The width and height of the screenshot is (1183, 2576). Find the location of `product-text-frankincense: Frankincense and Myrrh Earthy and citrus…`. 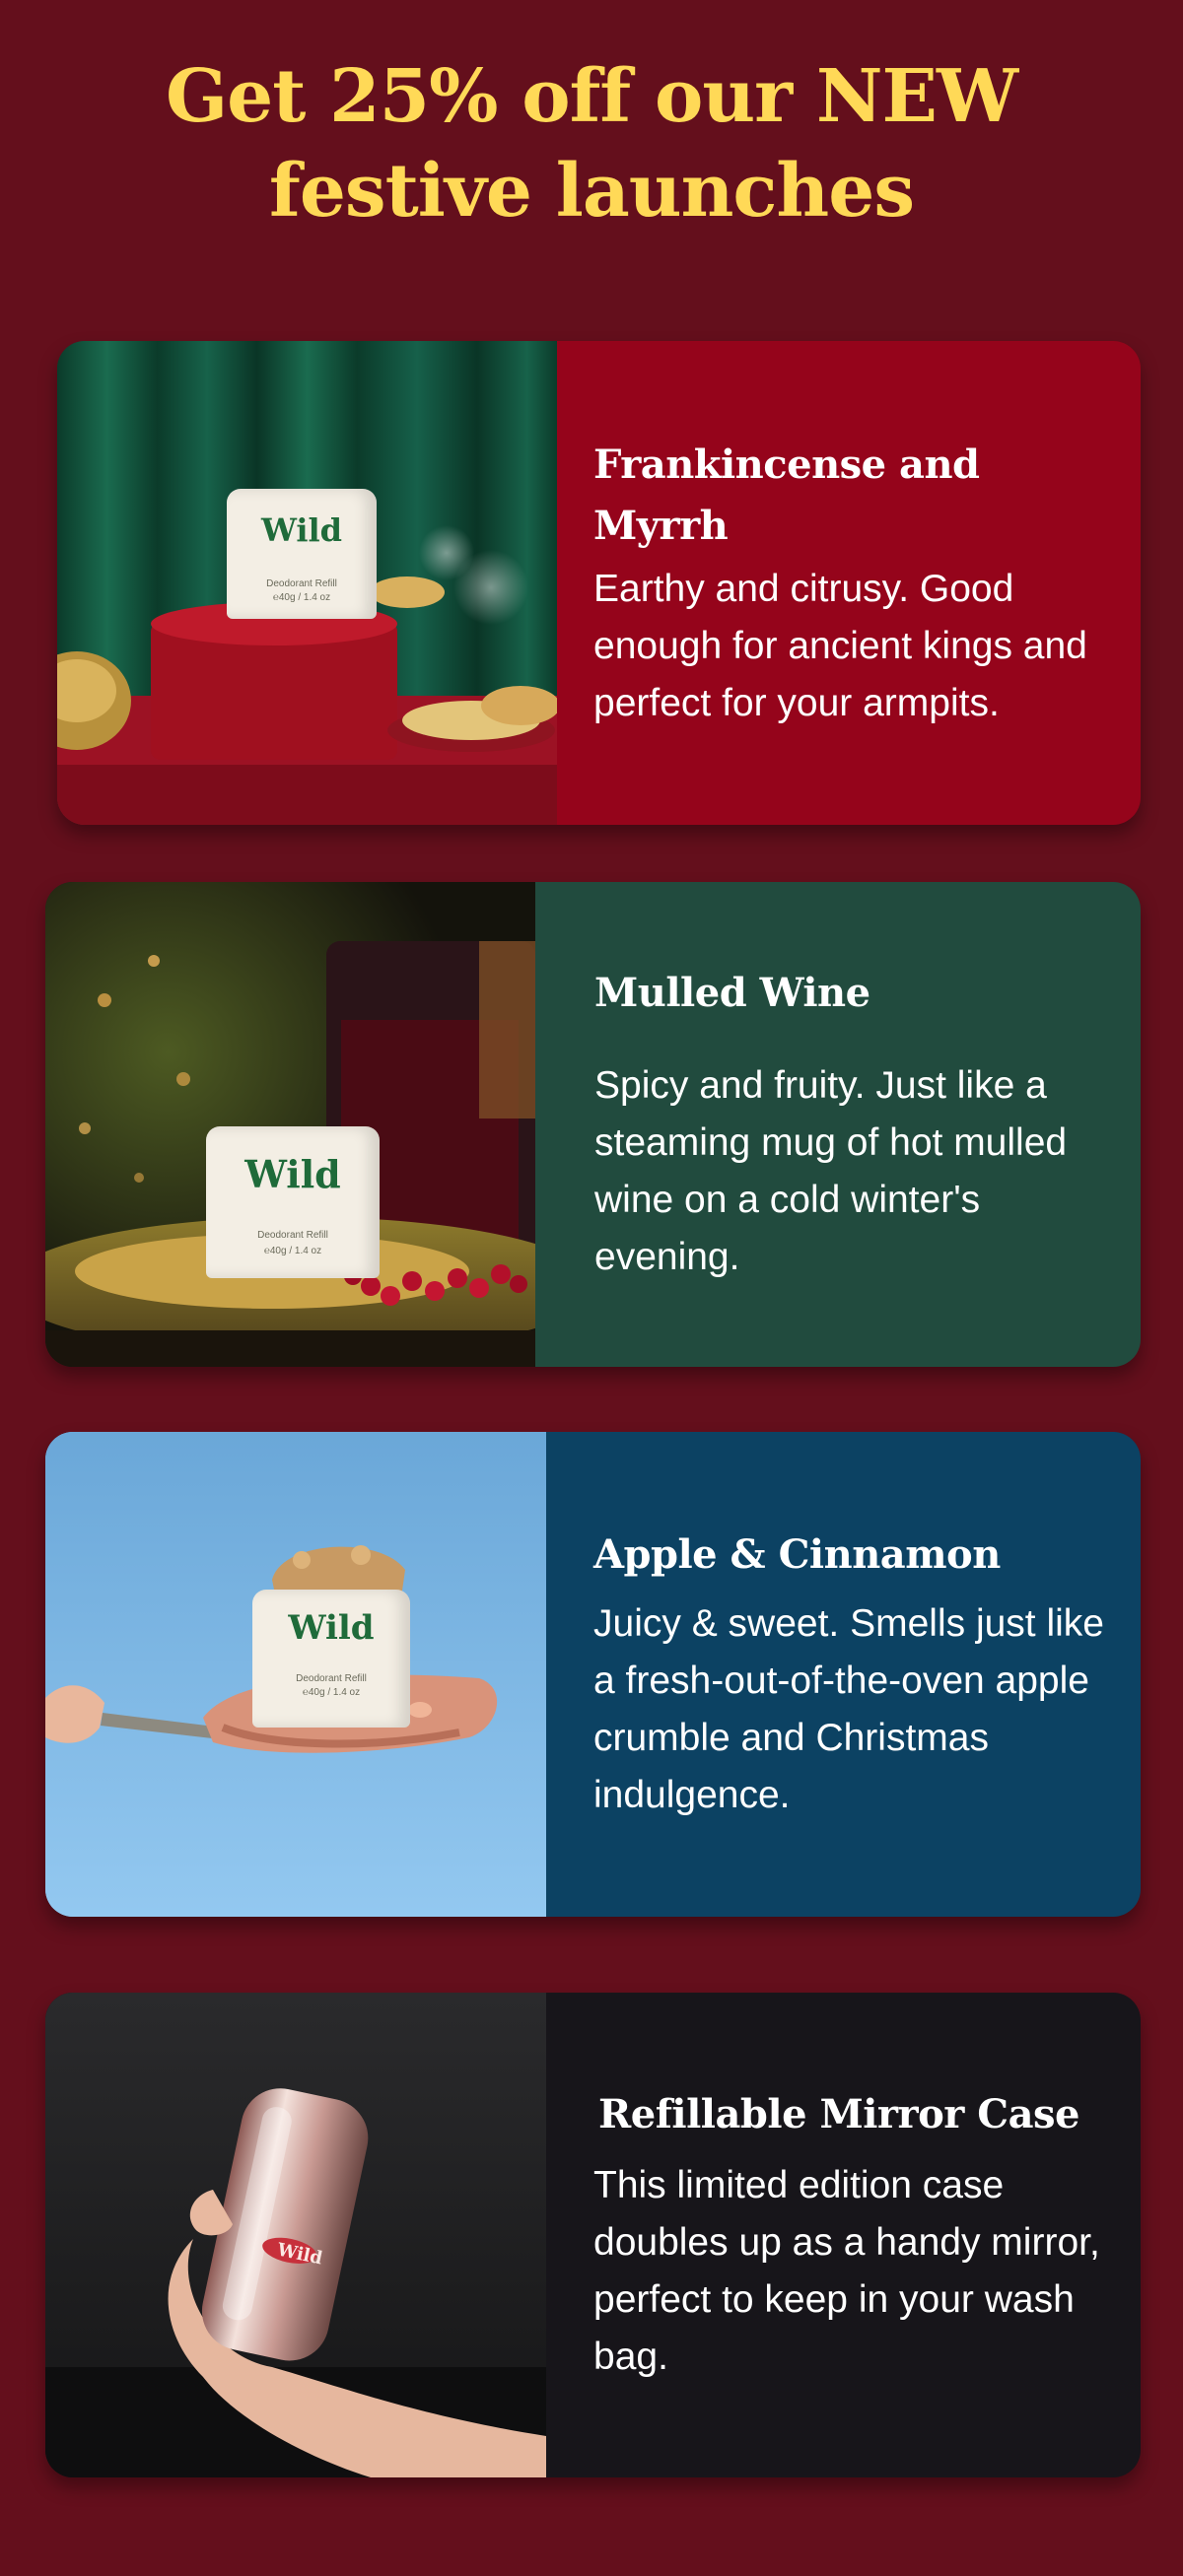

product-text-frankincense: Frankincense and Myrrh Earthy and citrus… is located at coordinates (849, 583).